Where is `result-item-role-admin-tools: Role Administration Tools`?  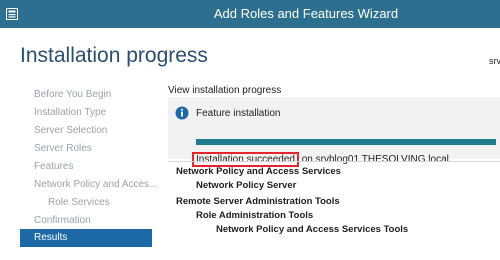
result-item-role-admin-tools: Role Administration Tools is located at coordinates (255, 215).